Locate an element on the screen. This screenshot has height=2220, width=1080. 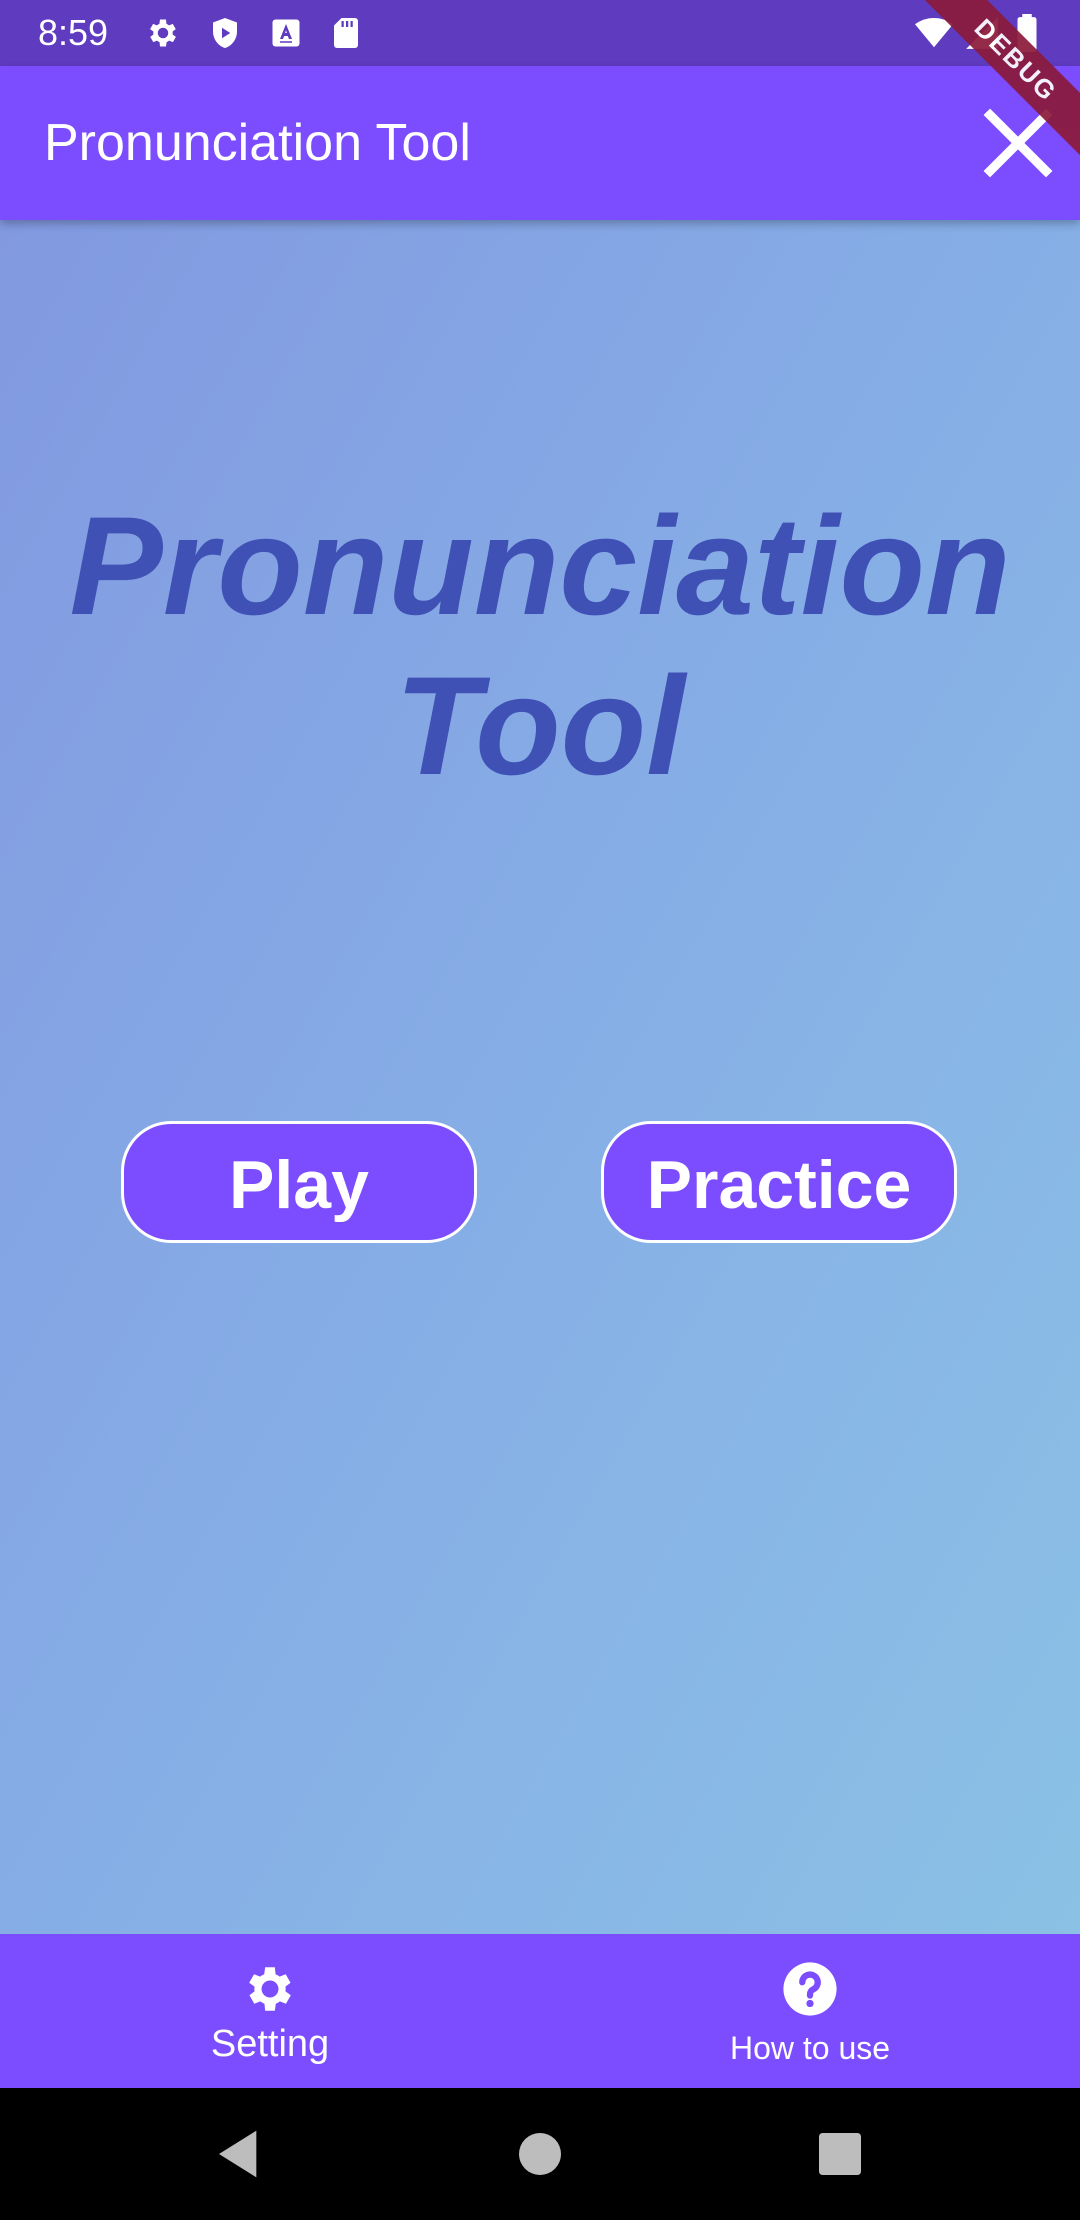
home-icon is located at coordinates (540, 2154).